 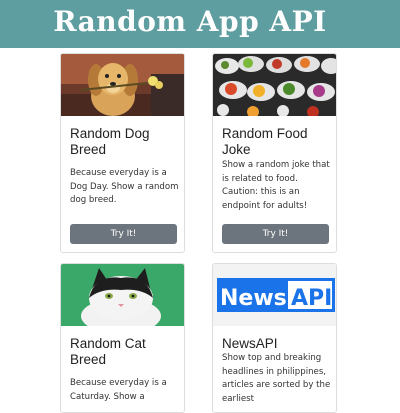 I want to click on app-header: Random App API, so click(x=200, y=24).